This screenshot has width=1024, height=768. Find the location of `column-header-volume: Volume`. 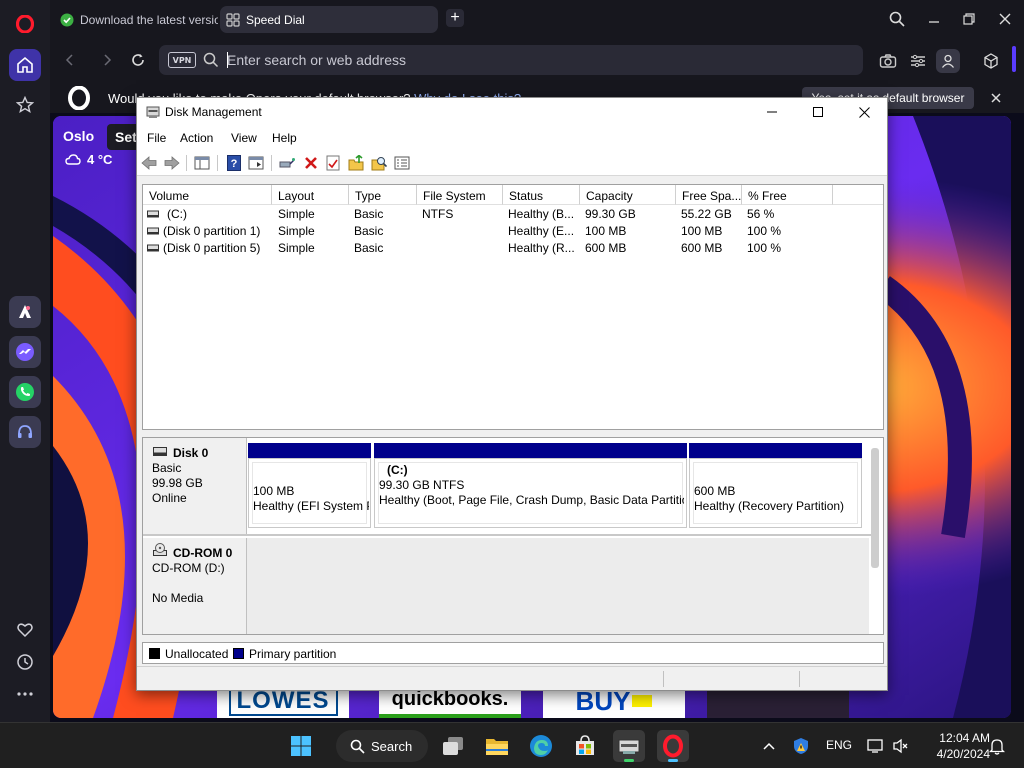

column-header-volume: Volume is located at coordinates (207, 195).